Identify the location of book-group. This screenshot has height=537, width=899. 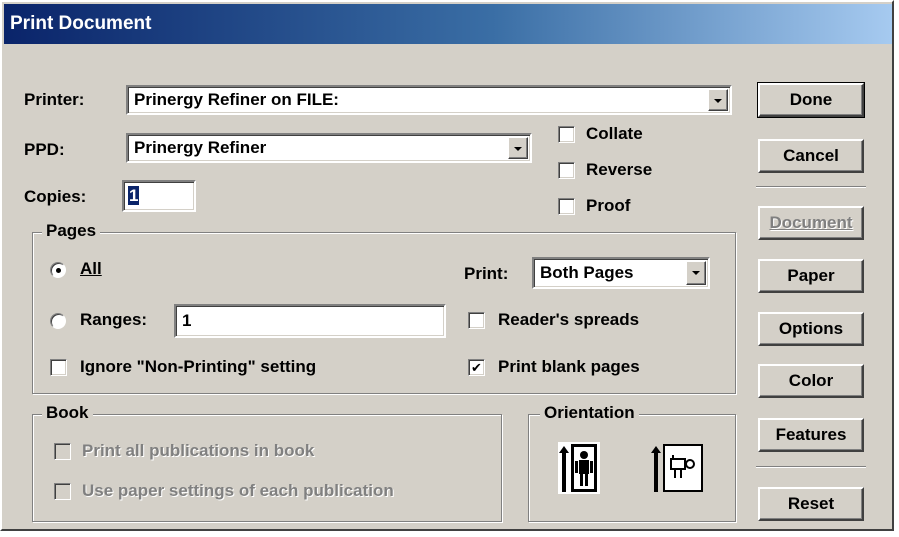
(267, 468).